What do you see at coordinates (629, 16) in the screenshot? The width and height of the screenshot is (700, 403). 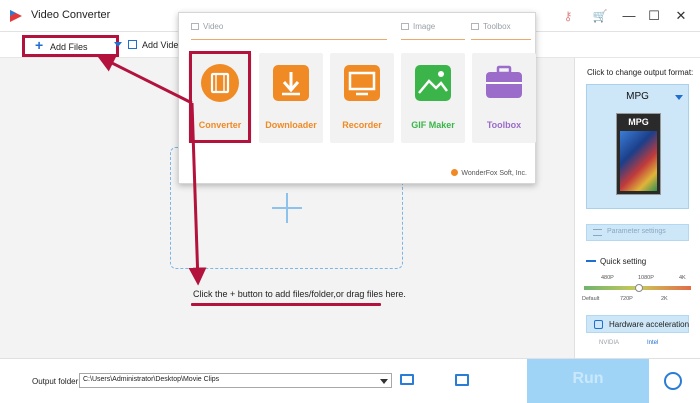 I see `minimize-button: —` at bounding box center [629, 16].